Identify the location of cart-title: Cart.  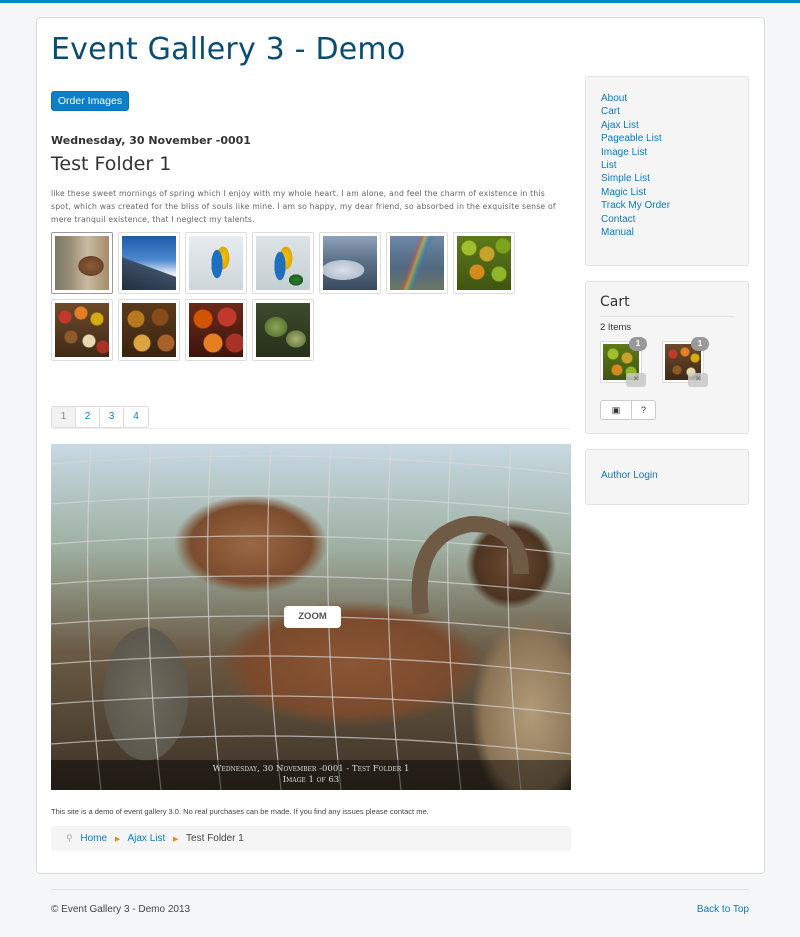
(615, 302).